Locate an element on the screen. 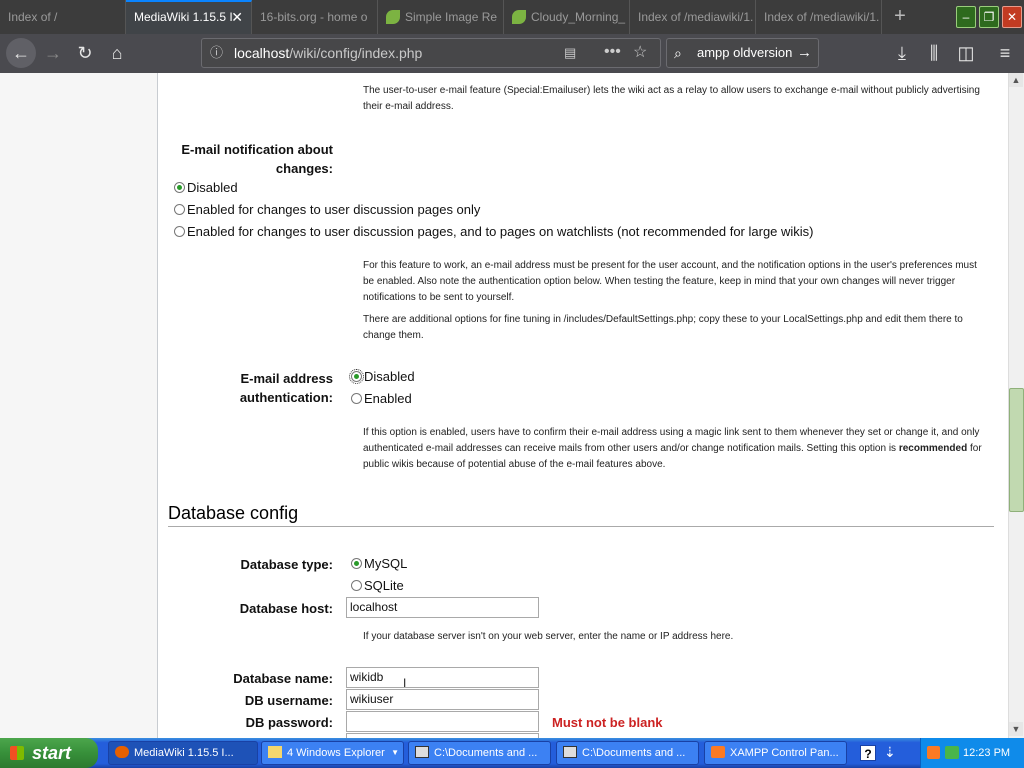 The width and height of the screenshot is (1024, 768). help-icon: ? is located at coordinates (868, 753).